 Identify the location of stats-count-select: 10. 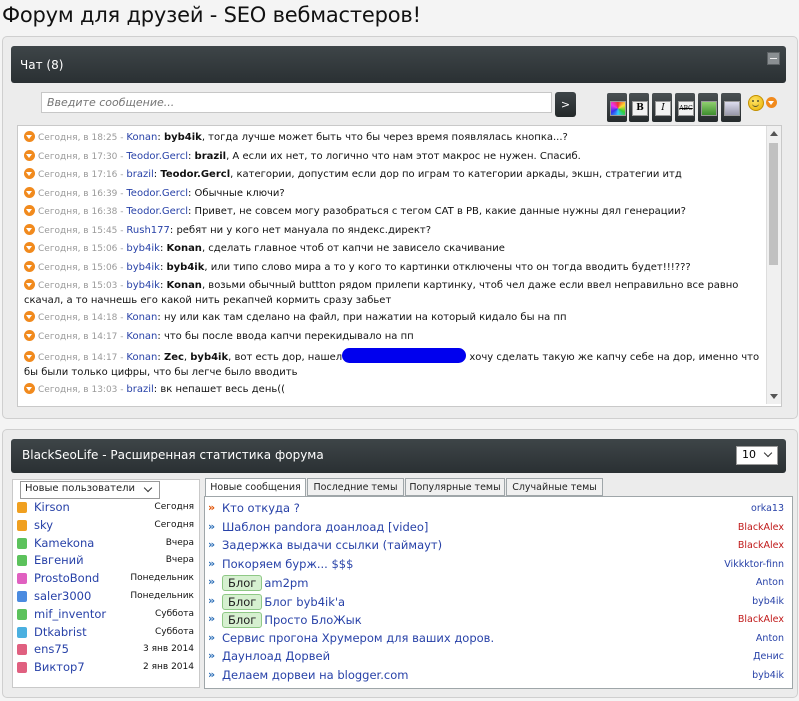
(757, 455).